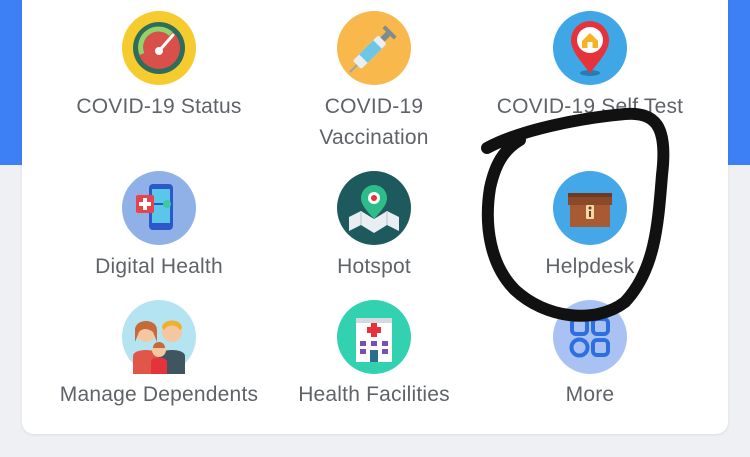  What do you see at coordinates (374, 122) in the screenshot?
I see `menu-item-label: COVID-19 Vaccination` at bounding box center [374, 122].